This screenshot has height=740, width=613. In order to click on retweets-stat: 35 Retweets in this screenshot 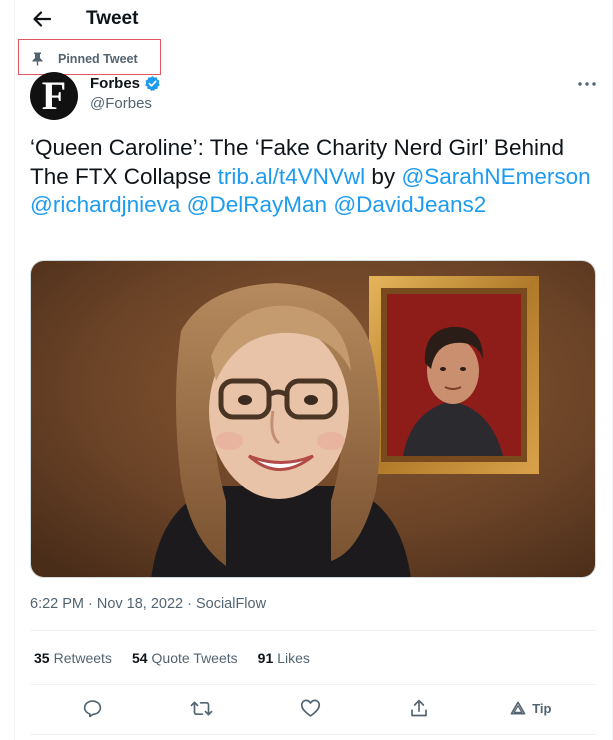, I will do `click(73, 658)`.